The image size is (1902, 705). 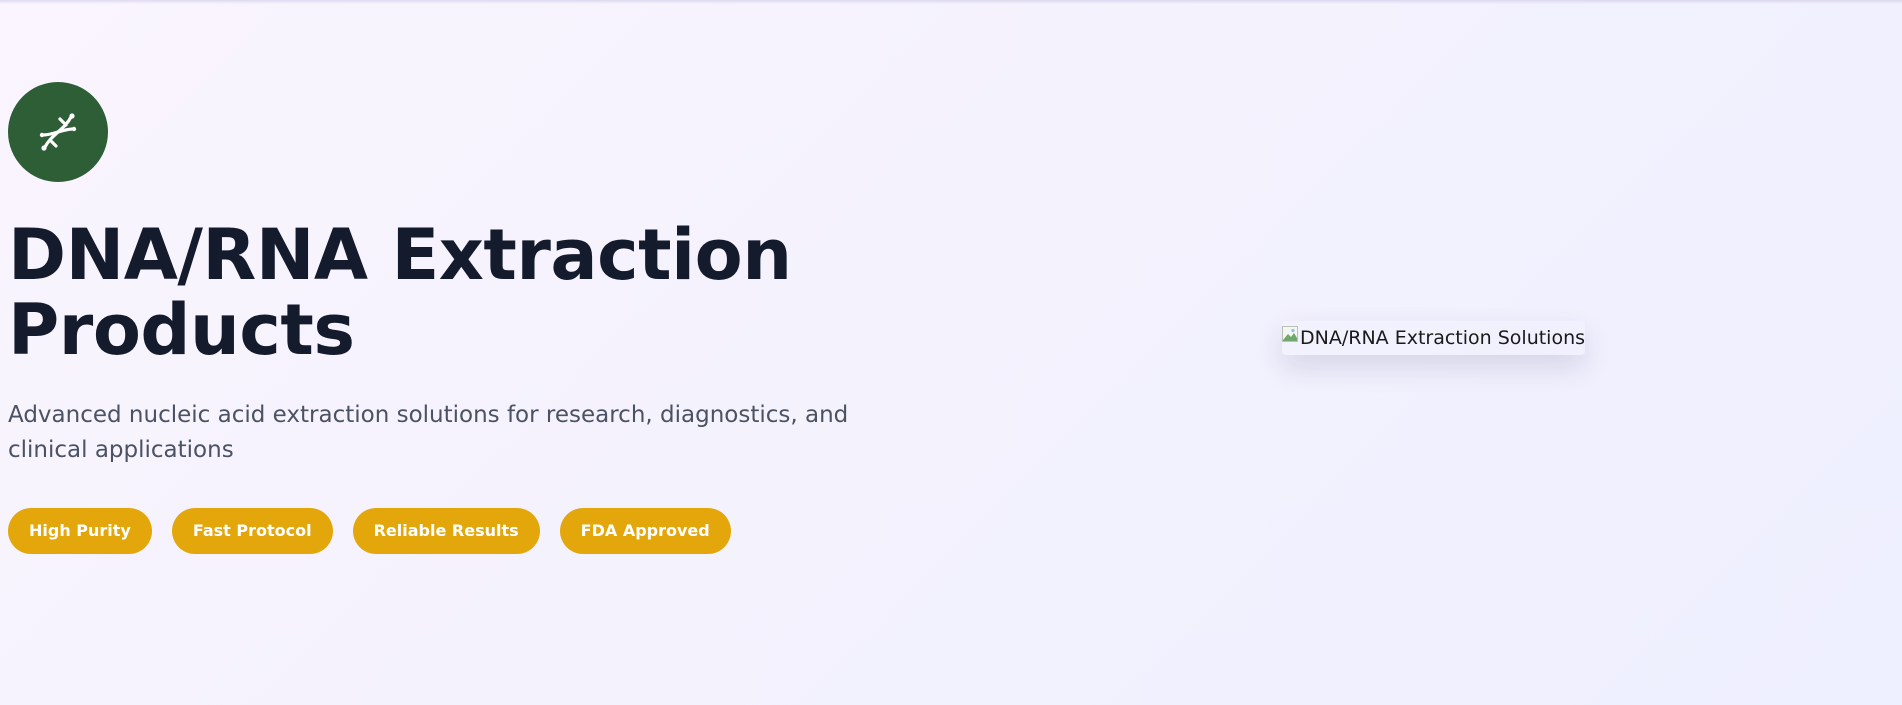 I want to click on badge-fast-protocol: Fast Protocol, so click(x=252, y=531).